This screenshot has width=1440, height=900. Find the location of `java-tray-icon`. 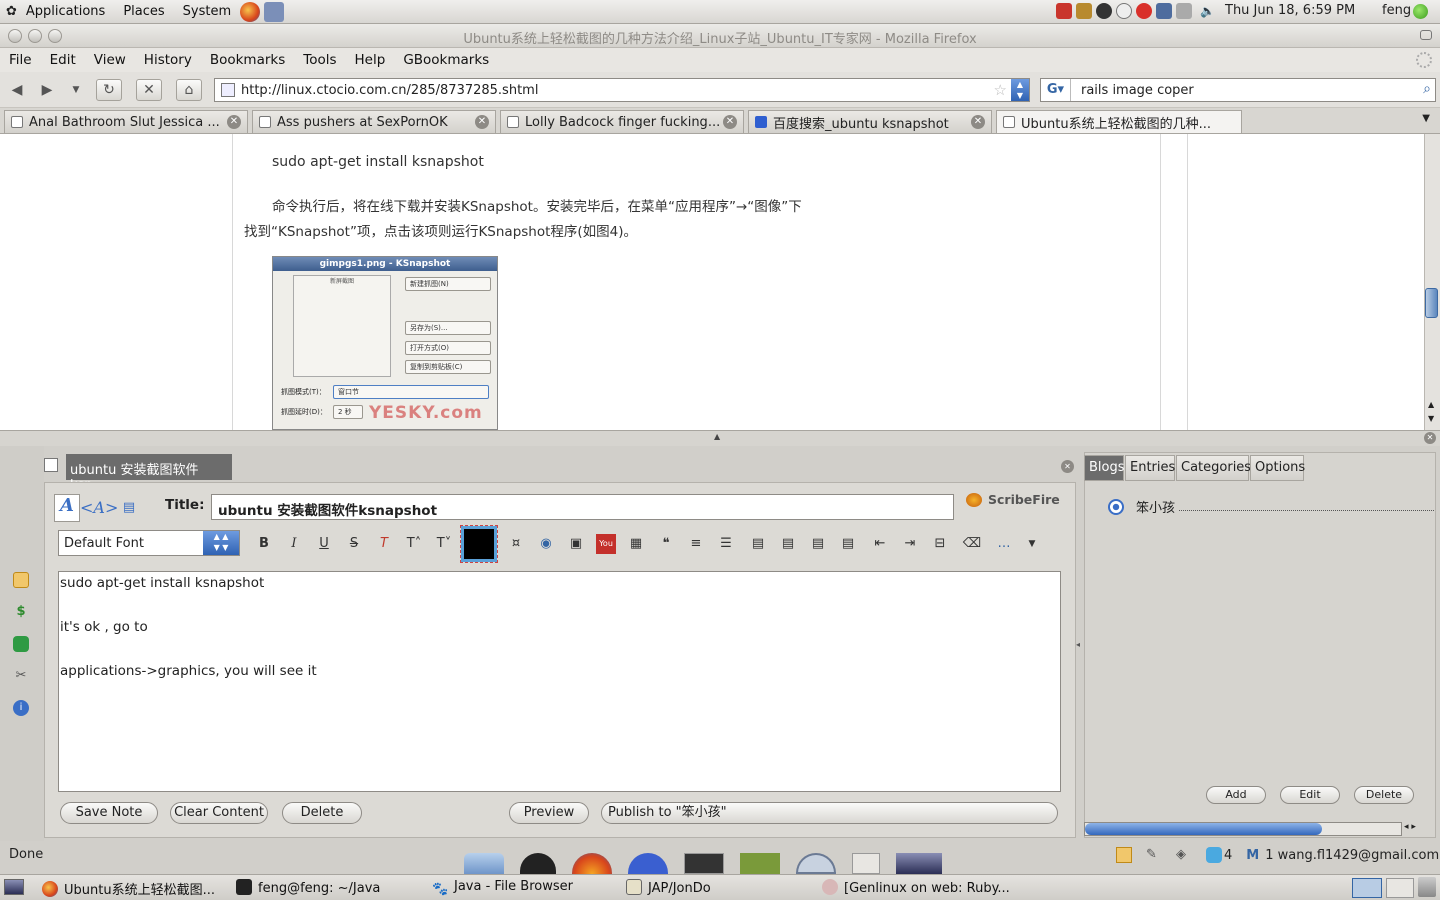

java-tray-icon is located at coordinates (1064, 11).